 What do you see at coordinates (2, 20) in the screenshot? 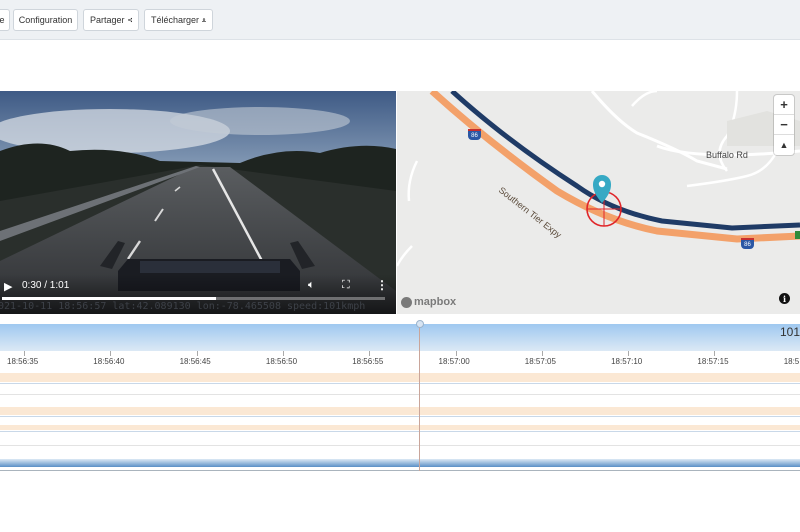
I see `truncated-button-label: e` at bounding box center [2, 20].